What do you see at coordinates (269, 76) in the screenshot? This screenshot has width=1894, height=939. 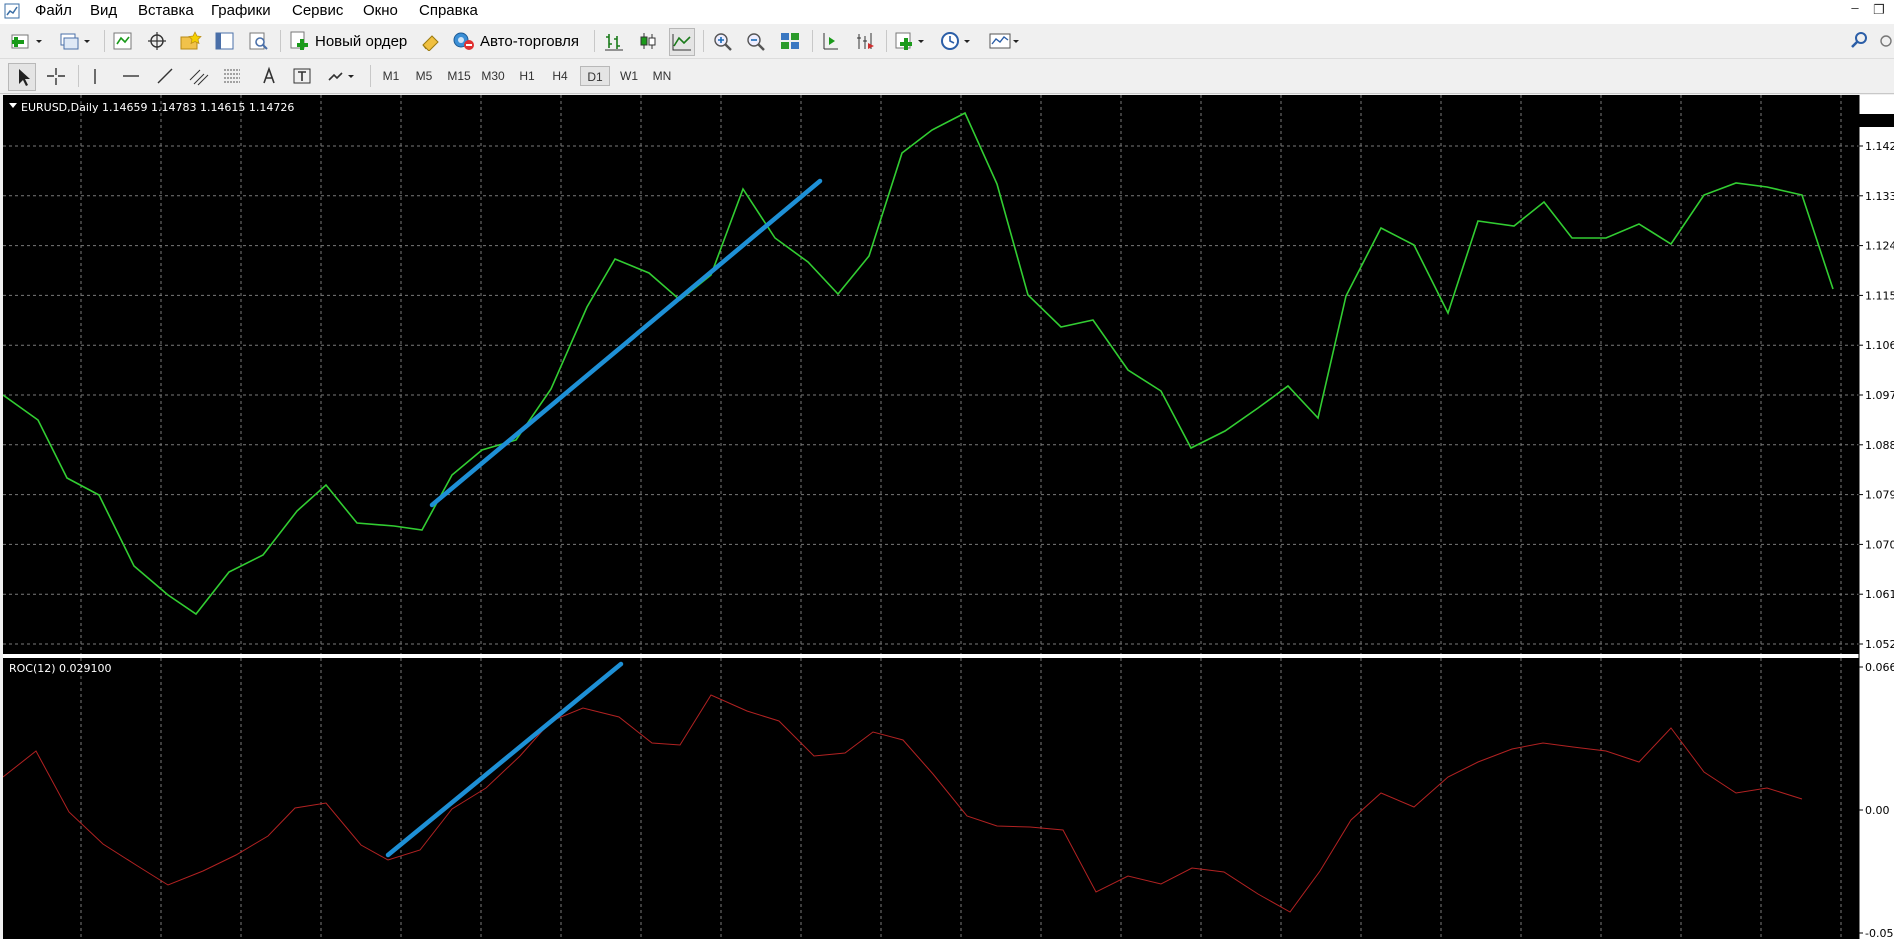 I see `text-button` at bounding box center [269, 76].